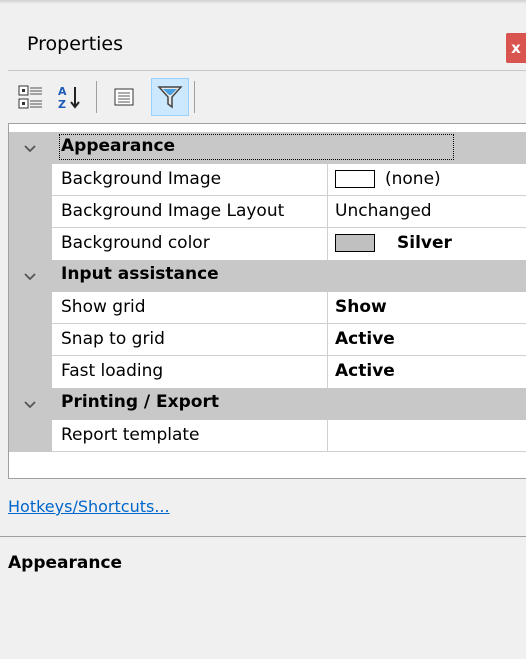  I want to click on window-shadow, so click(263, 2).